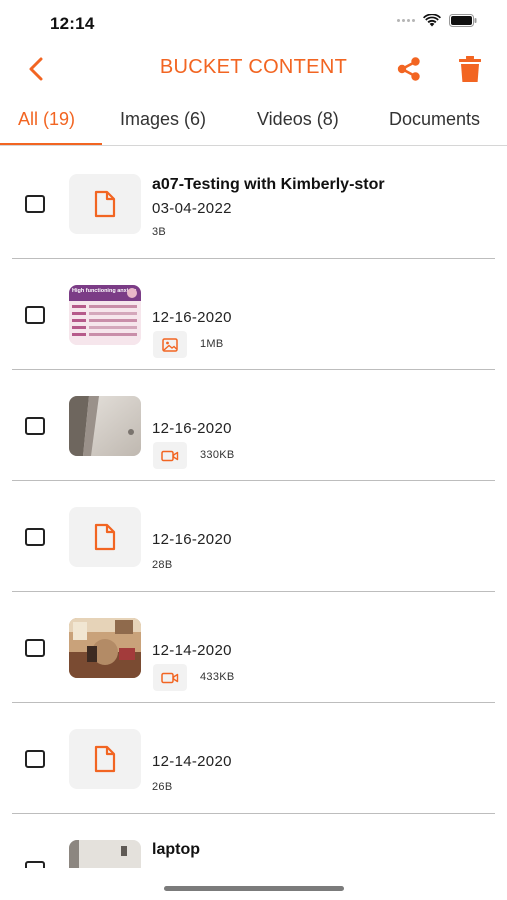 The height and width of the screenshot is (900, 507). I want to click on delete-button, so click(470, 69).